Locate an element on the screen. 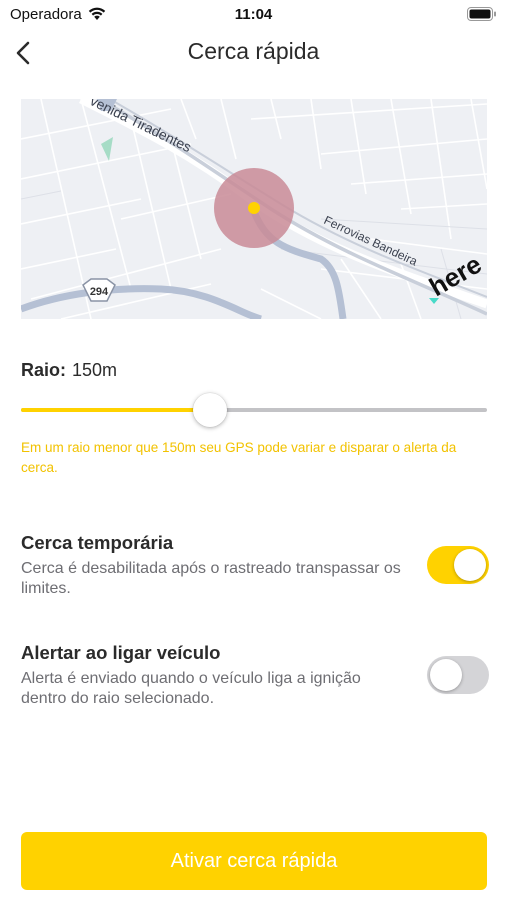 The image size is (507, 900). radius-slider is located at coordinates (254, 410).